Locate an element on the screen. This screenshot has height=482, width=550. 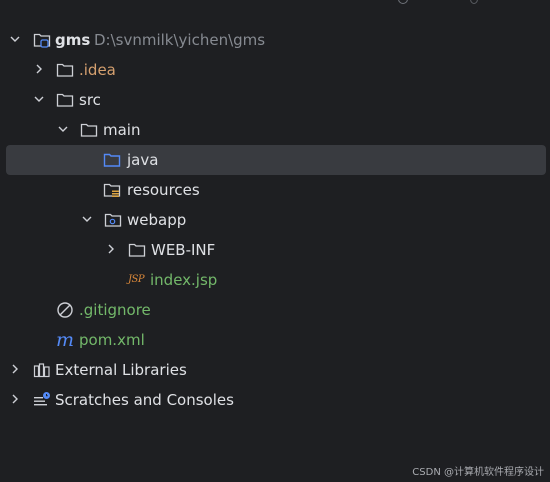
tree-item-label: index.jsp is located at coordinates (183, 280).